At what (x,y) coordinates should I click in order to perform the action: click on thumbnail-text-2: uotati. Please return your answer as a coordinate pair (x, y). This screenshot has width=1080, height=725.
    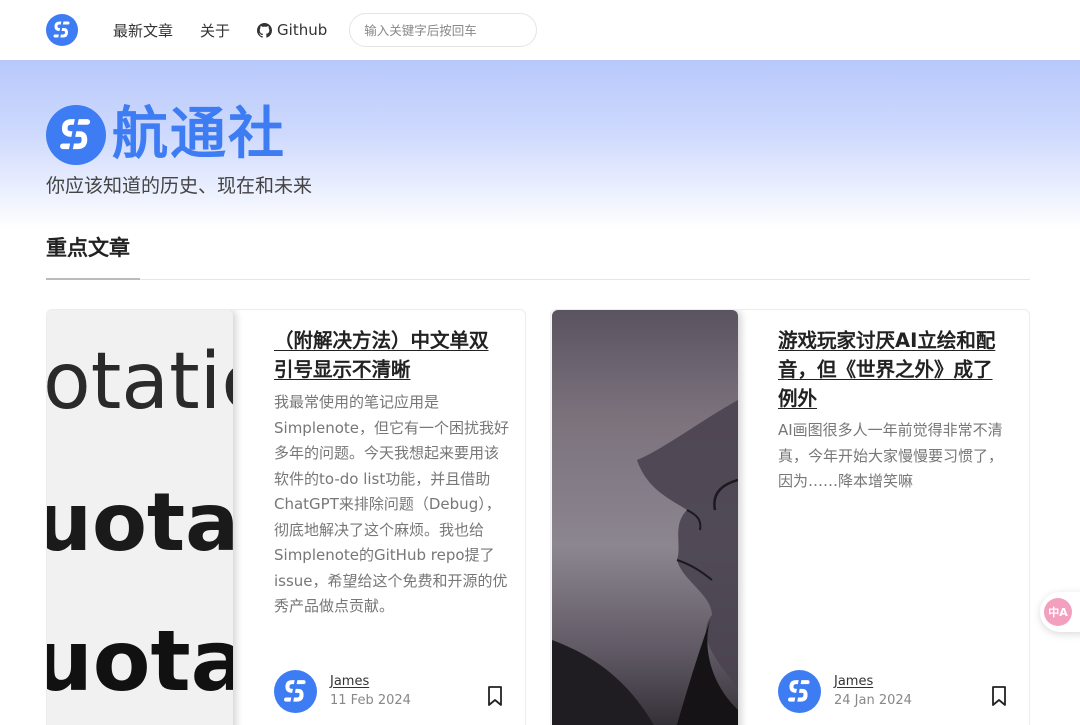
    Looking at the image, I should click on (140, 522).